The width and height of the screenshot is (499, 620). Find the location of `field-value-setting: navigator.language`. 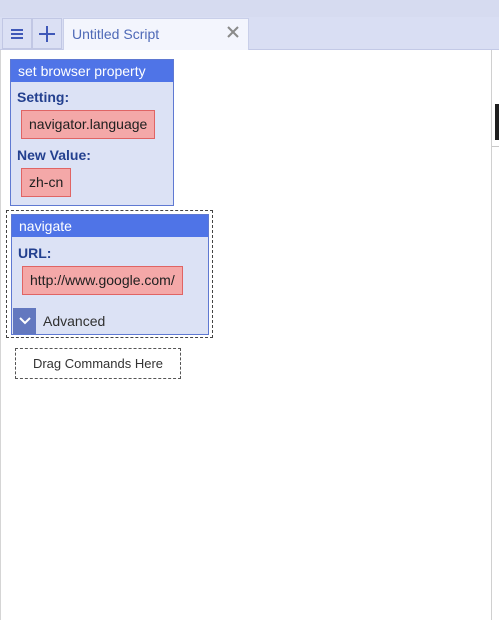

field-value-setting: navigator.language is located at coordinates (88, 124).